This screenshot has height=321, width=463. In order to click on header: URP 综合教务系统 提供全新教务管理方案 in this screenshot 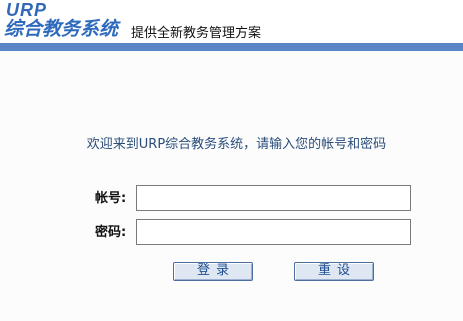, I will do `click(231, 21)`.